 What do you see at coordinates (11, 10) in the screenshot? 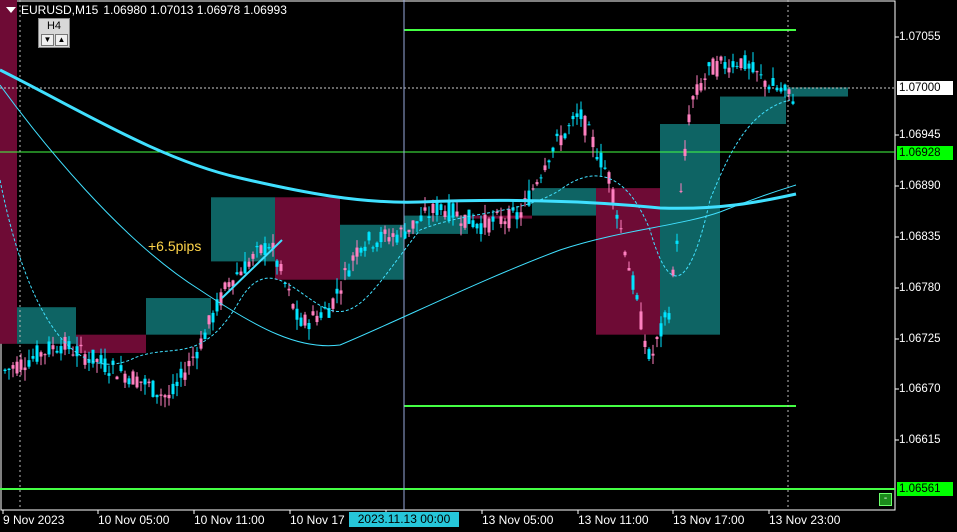
I see `dropdown-arrow-icon` at bounding box center [11, 10].